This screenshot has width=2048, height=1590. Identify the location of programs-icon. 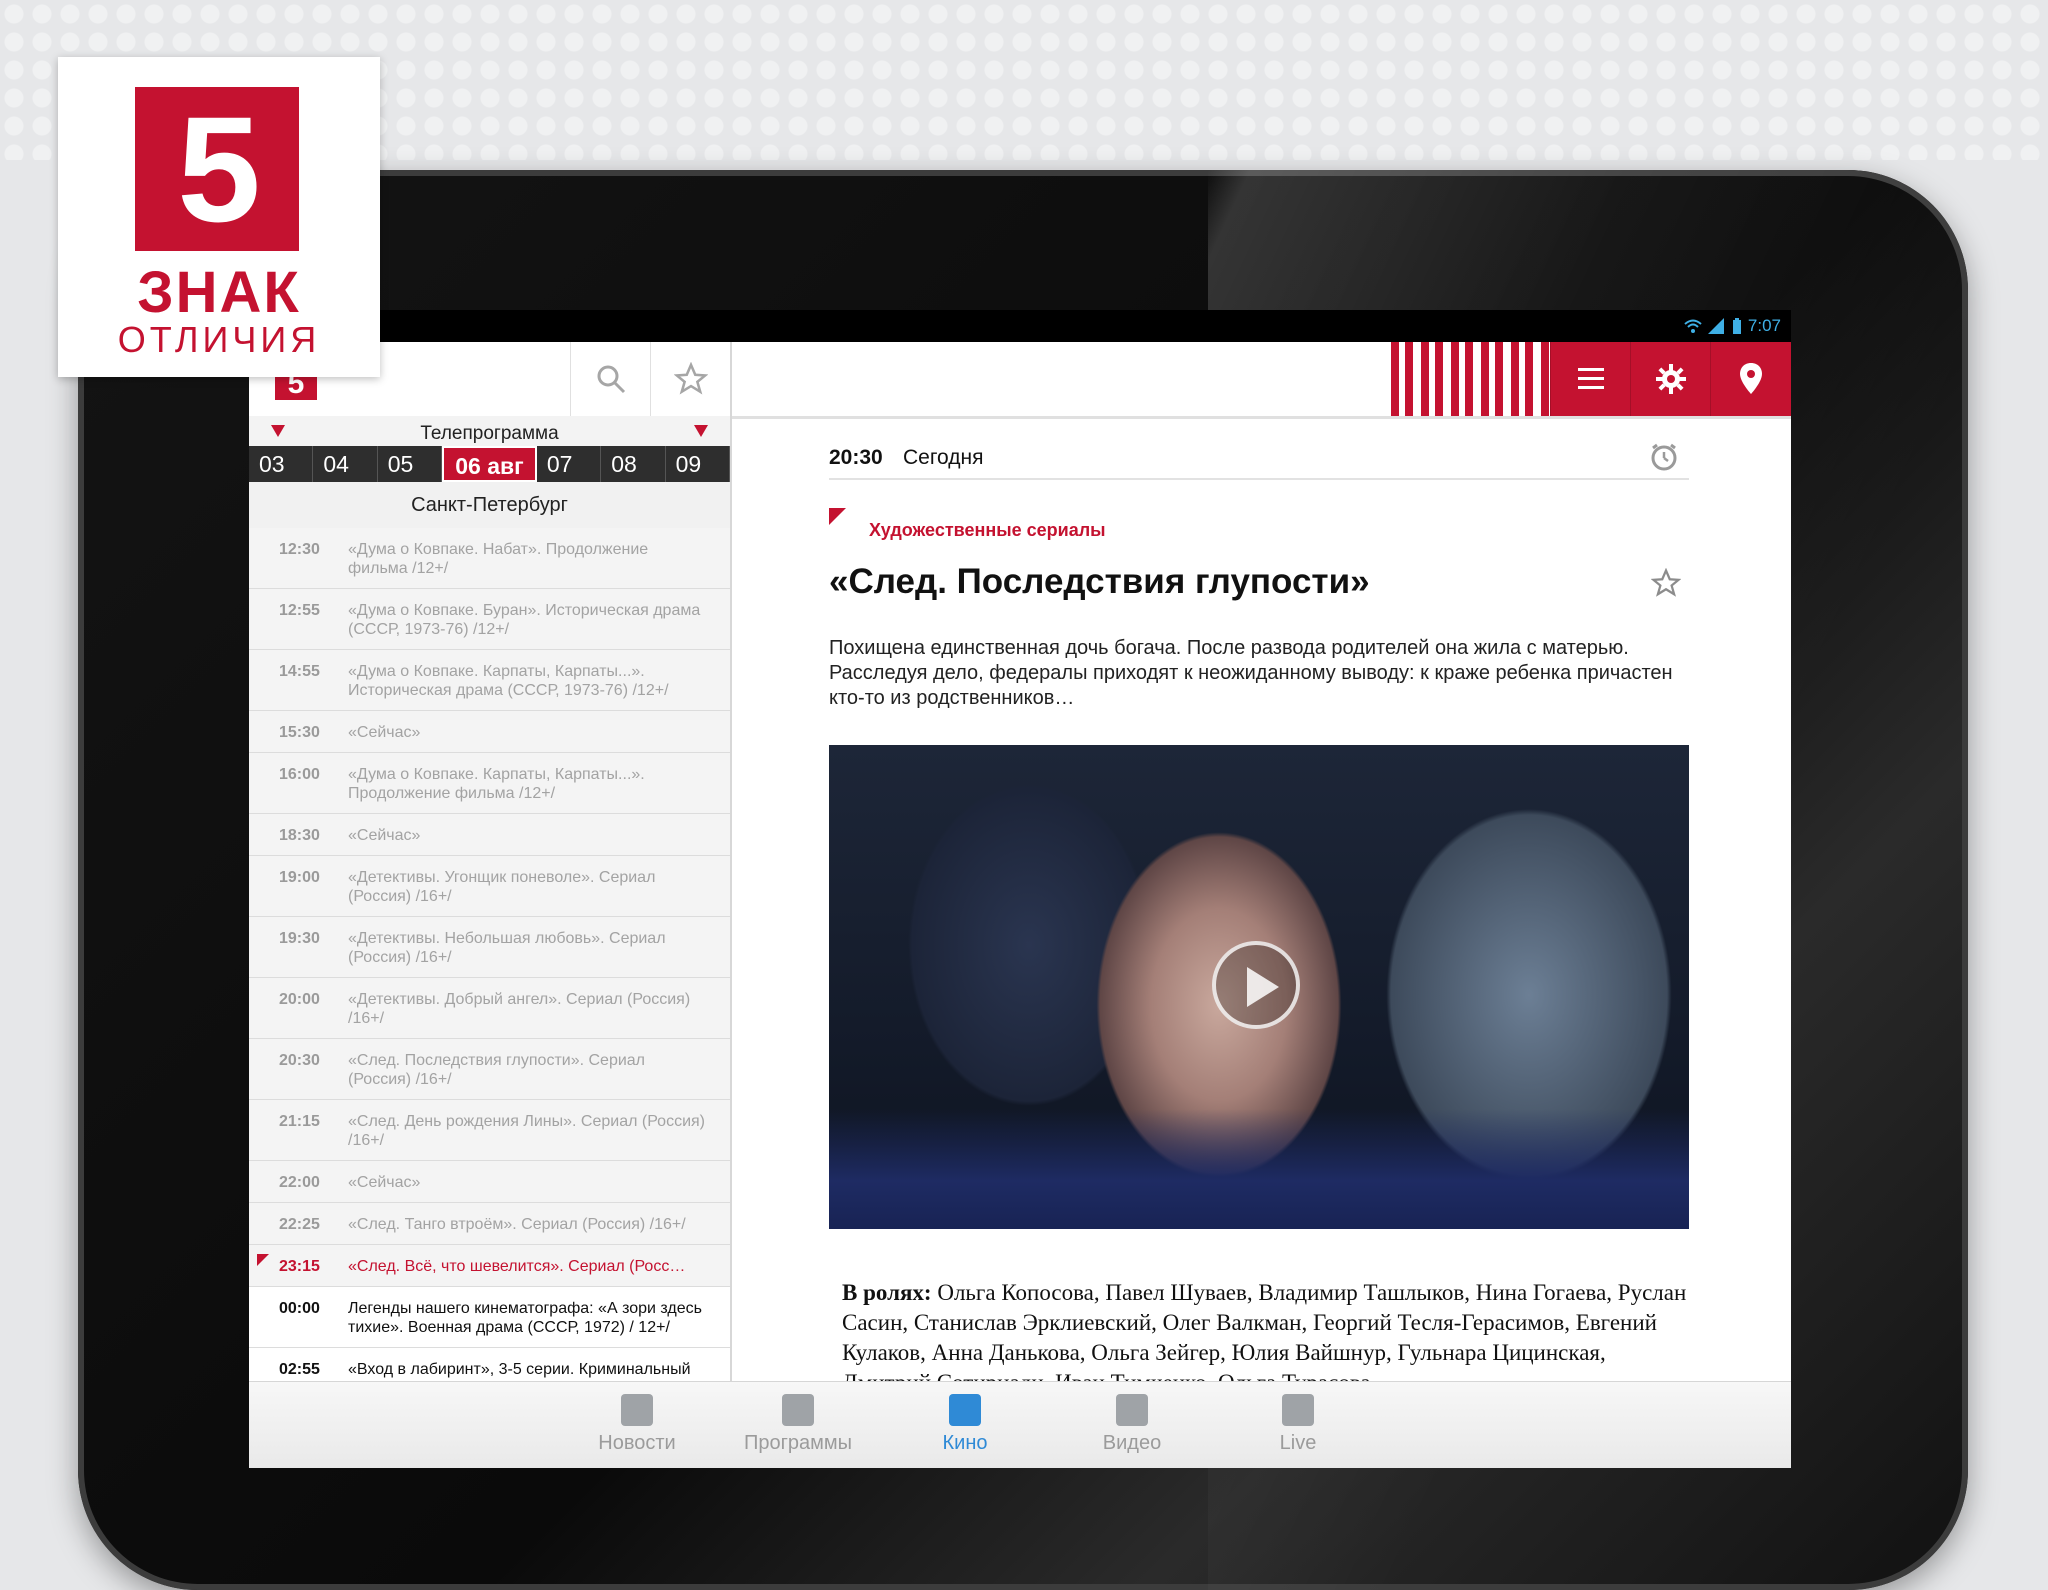
(798, 1410).